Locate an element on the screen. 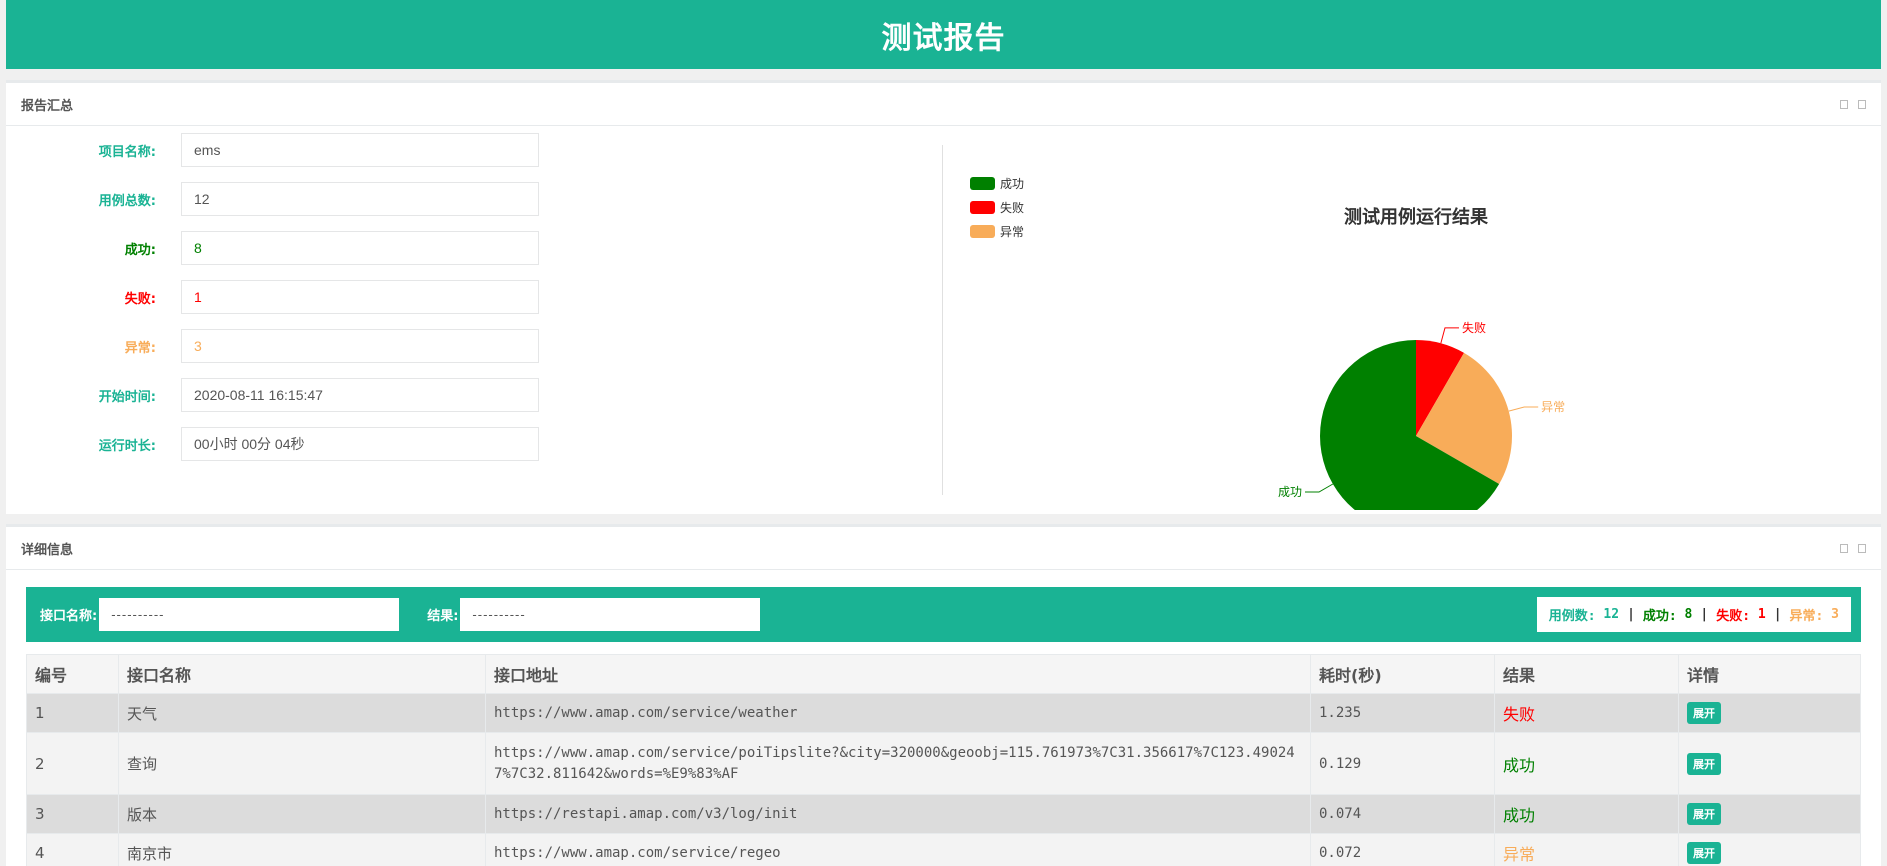  detail-panel-title: 详细信息 is located at coordinates (47, 550).